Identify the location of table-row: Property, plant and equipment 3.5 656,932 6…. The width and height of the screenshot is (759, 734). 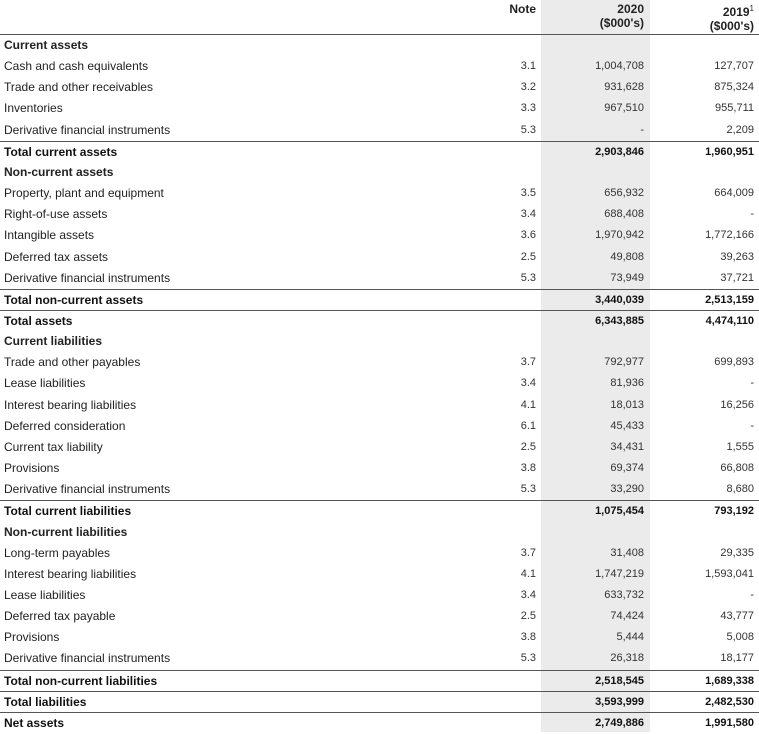
(379, 193).